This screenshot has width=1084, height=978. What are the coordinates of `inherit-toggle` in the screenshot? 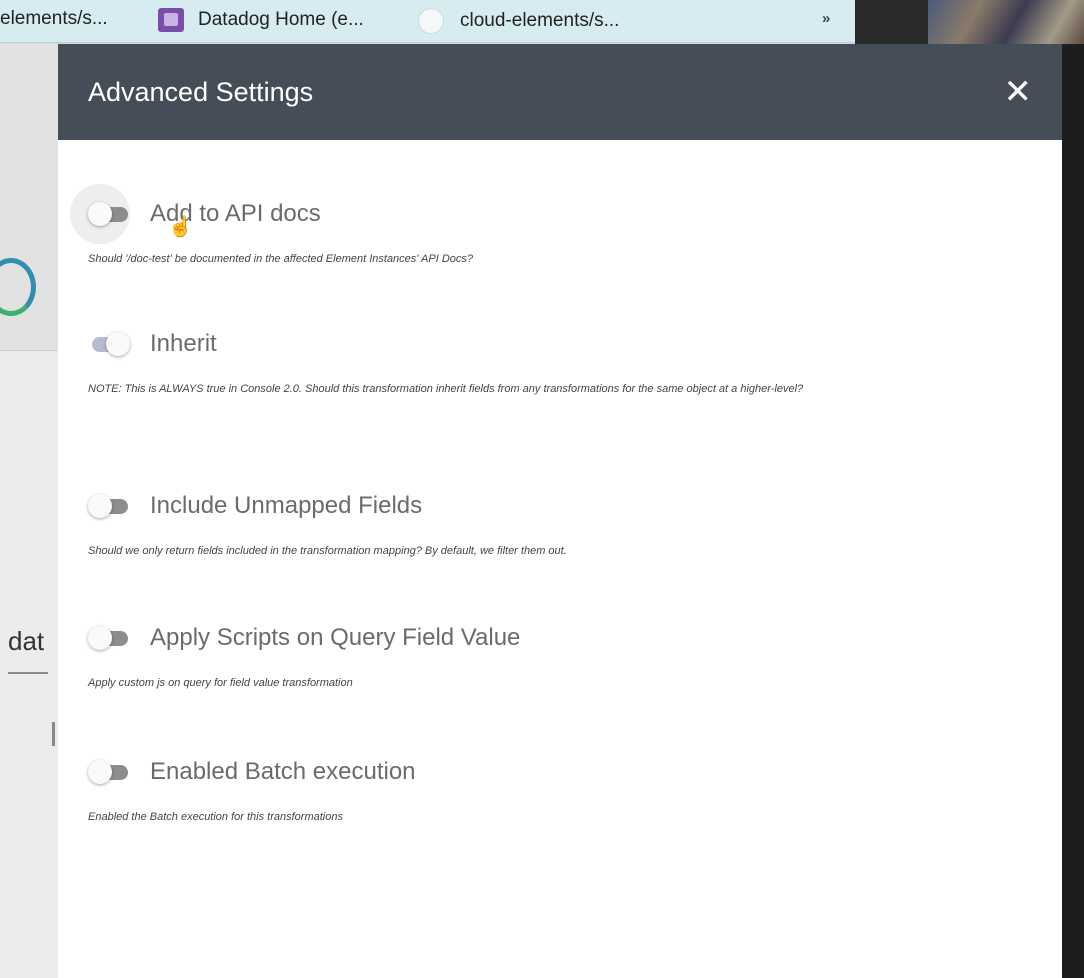 It's located at (109, 344).